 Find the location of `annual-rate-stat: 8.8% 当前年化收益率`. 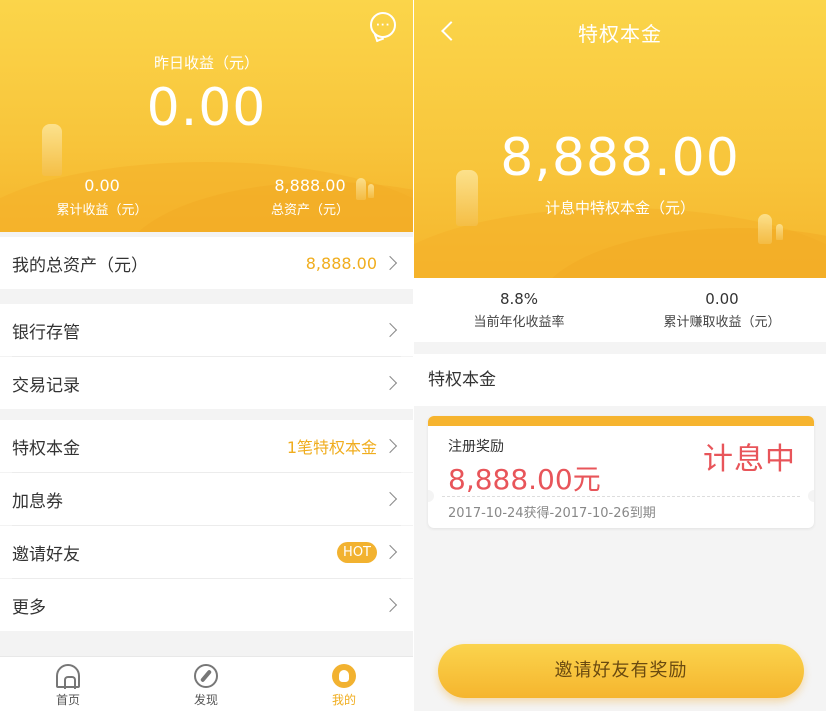

annual-rate-stat: 8.8% 当前年化收益率 is located at coordinates (519, 310).